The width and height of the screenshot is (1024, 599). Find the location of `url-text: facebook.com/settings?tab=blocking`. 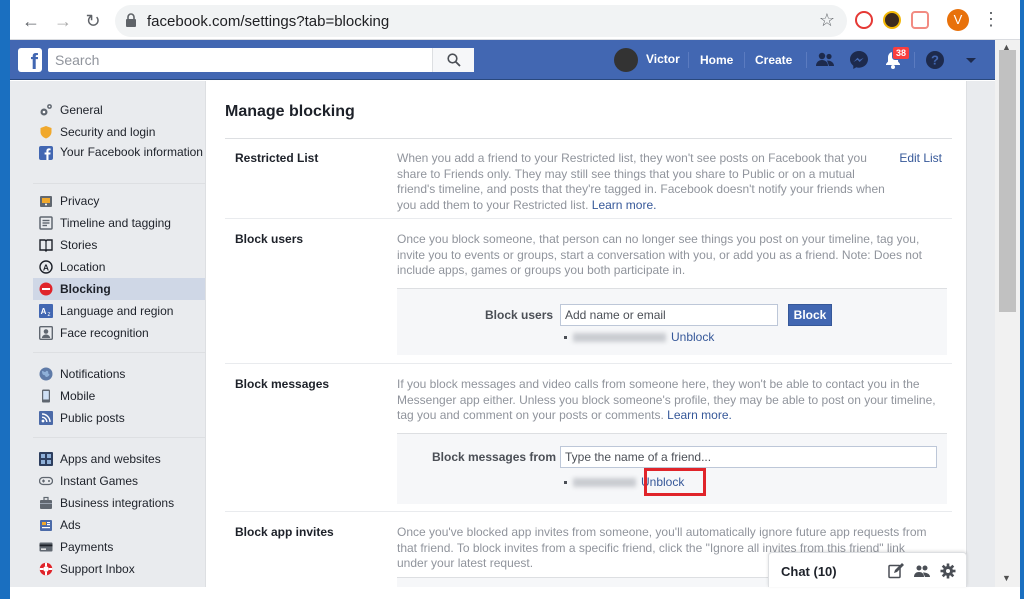

url-text: facebook.com/settings?tab=blocking is located at coordinates (268, 21).